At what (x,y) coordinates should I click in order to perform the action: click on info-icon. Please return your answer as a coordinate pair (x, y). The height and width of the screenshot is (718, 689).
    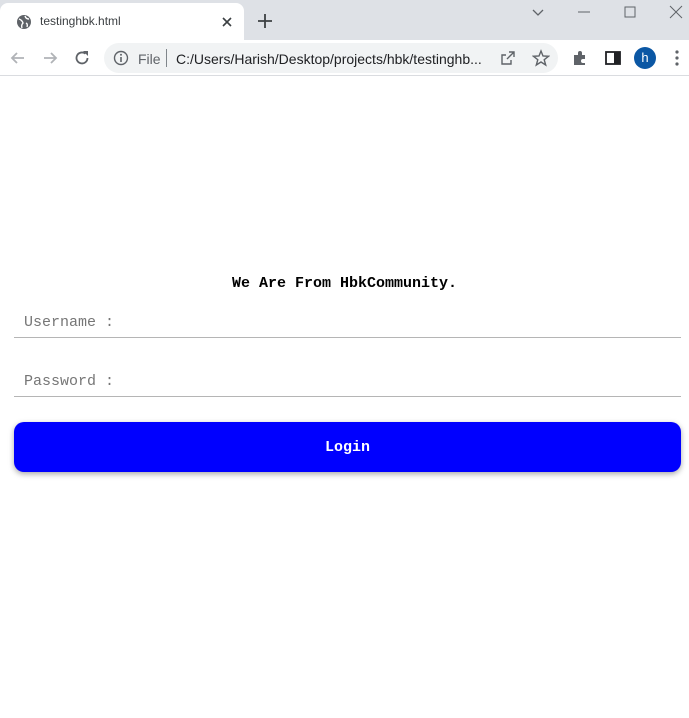
    Looking at the image, I should click on (121, 58).